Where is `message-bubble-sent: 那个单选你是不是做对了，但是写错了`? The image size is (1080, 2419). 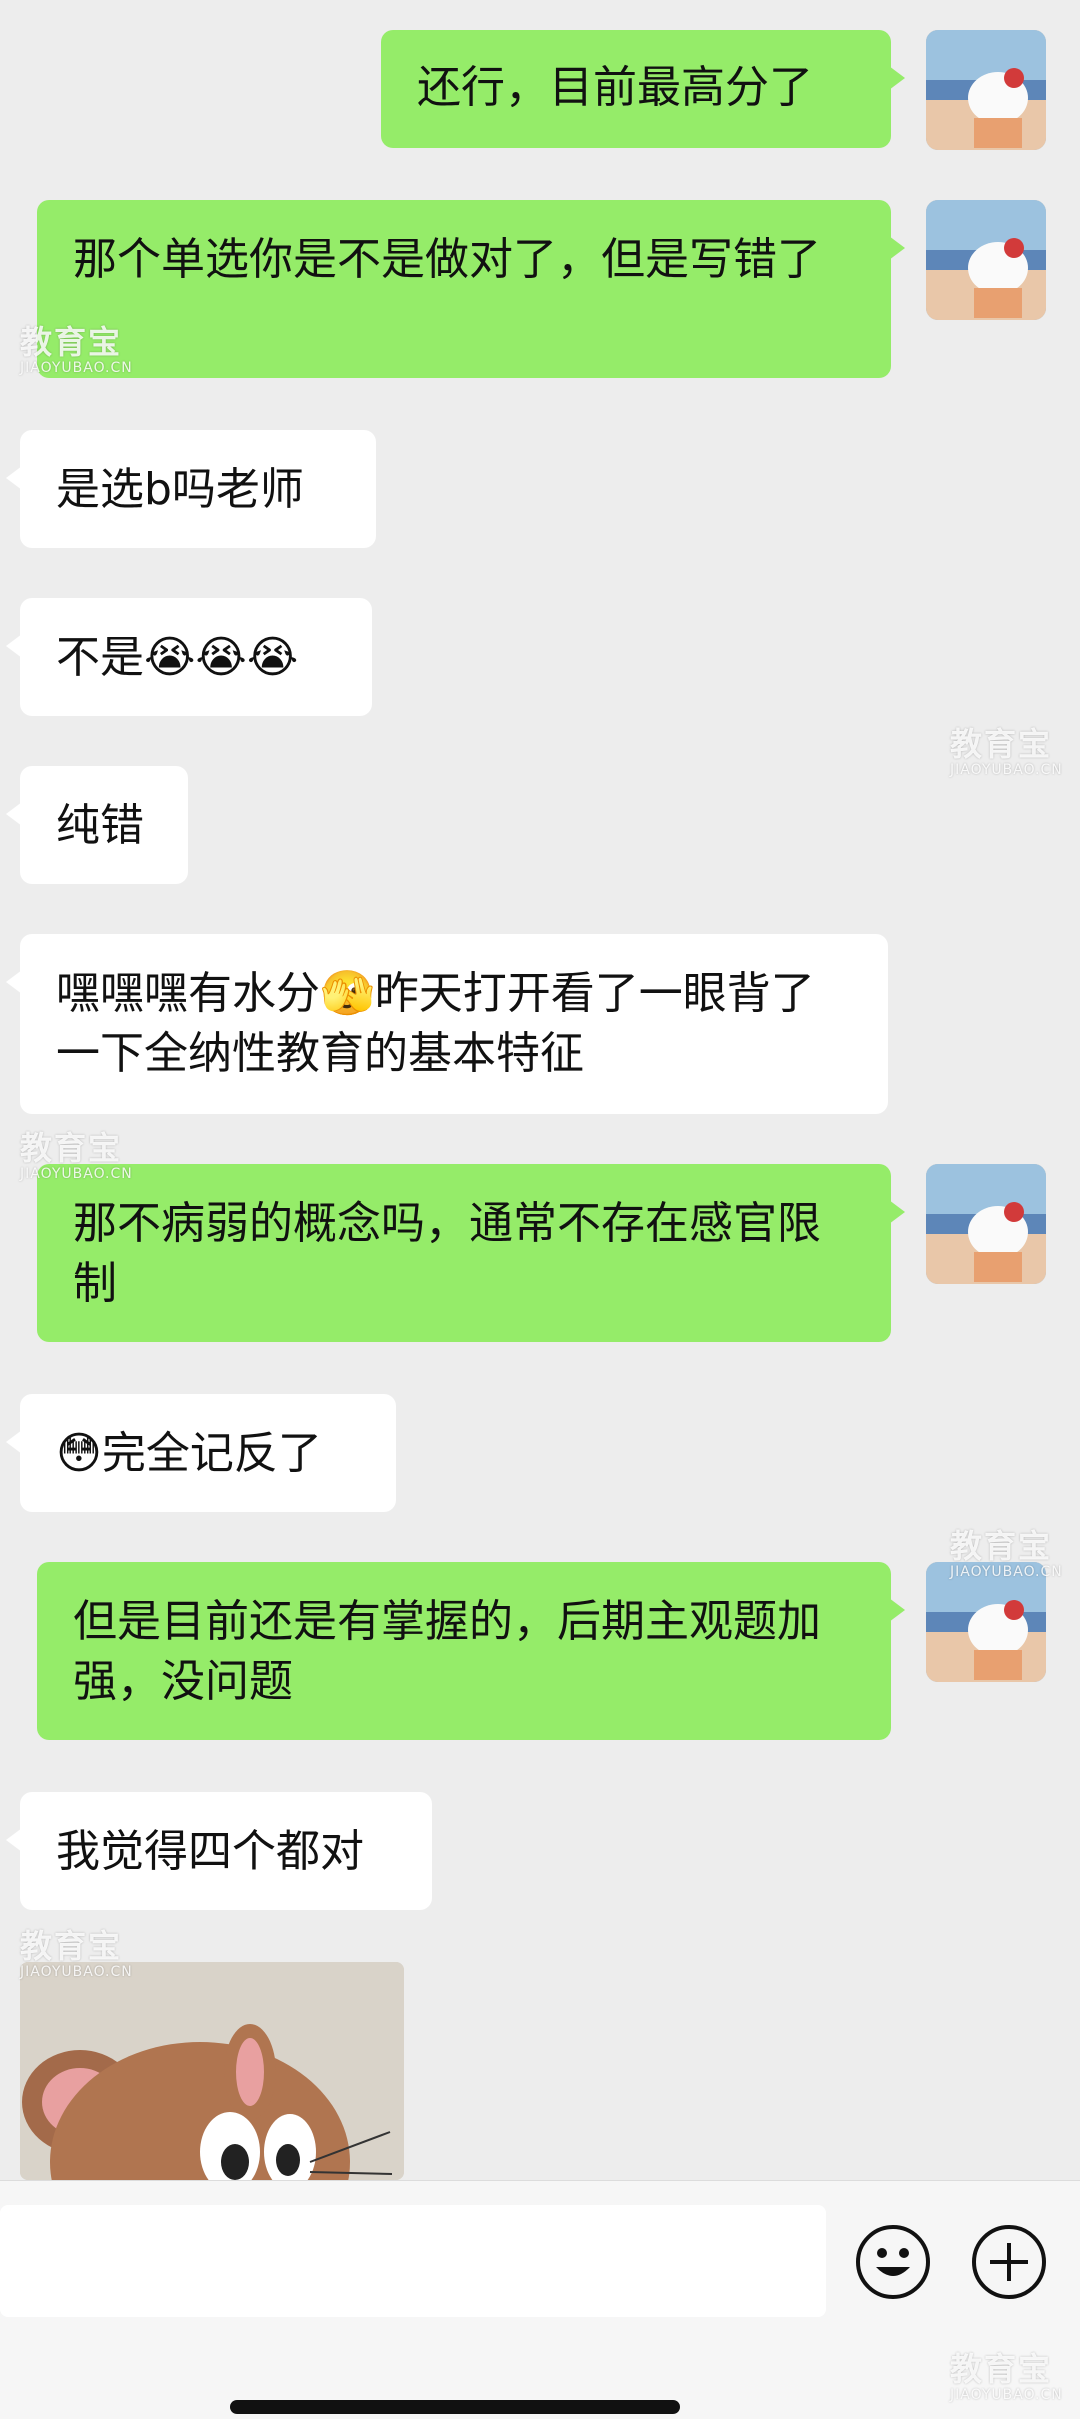 message-bubble-sent: 那个单选你是不是做对了，但是写错了 is located at coordinates (471, 289).